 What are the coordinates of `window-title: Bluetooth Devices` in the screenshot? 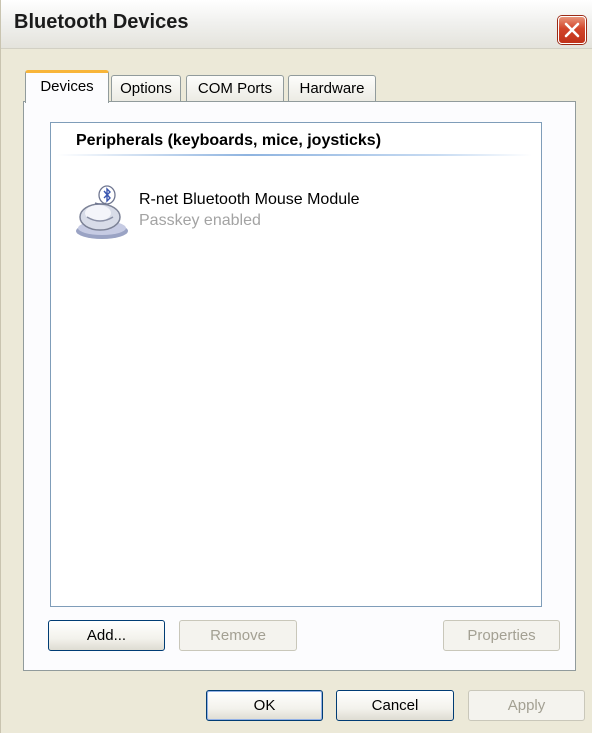 It's located at (101, 22).